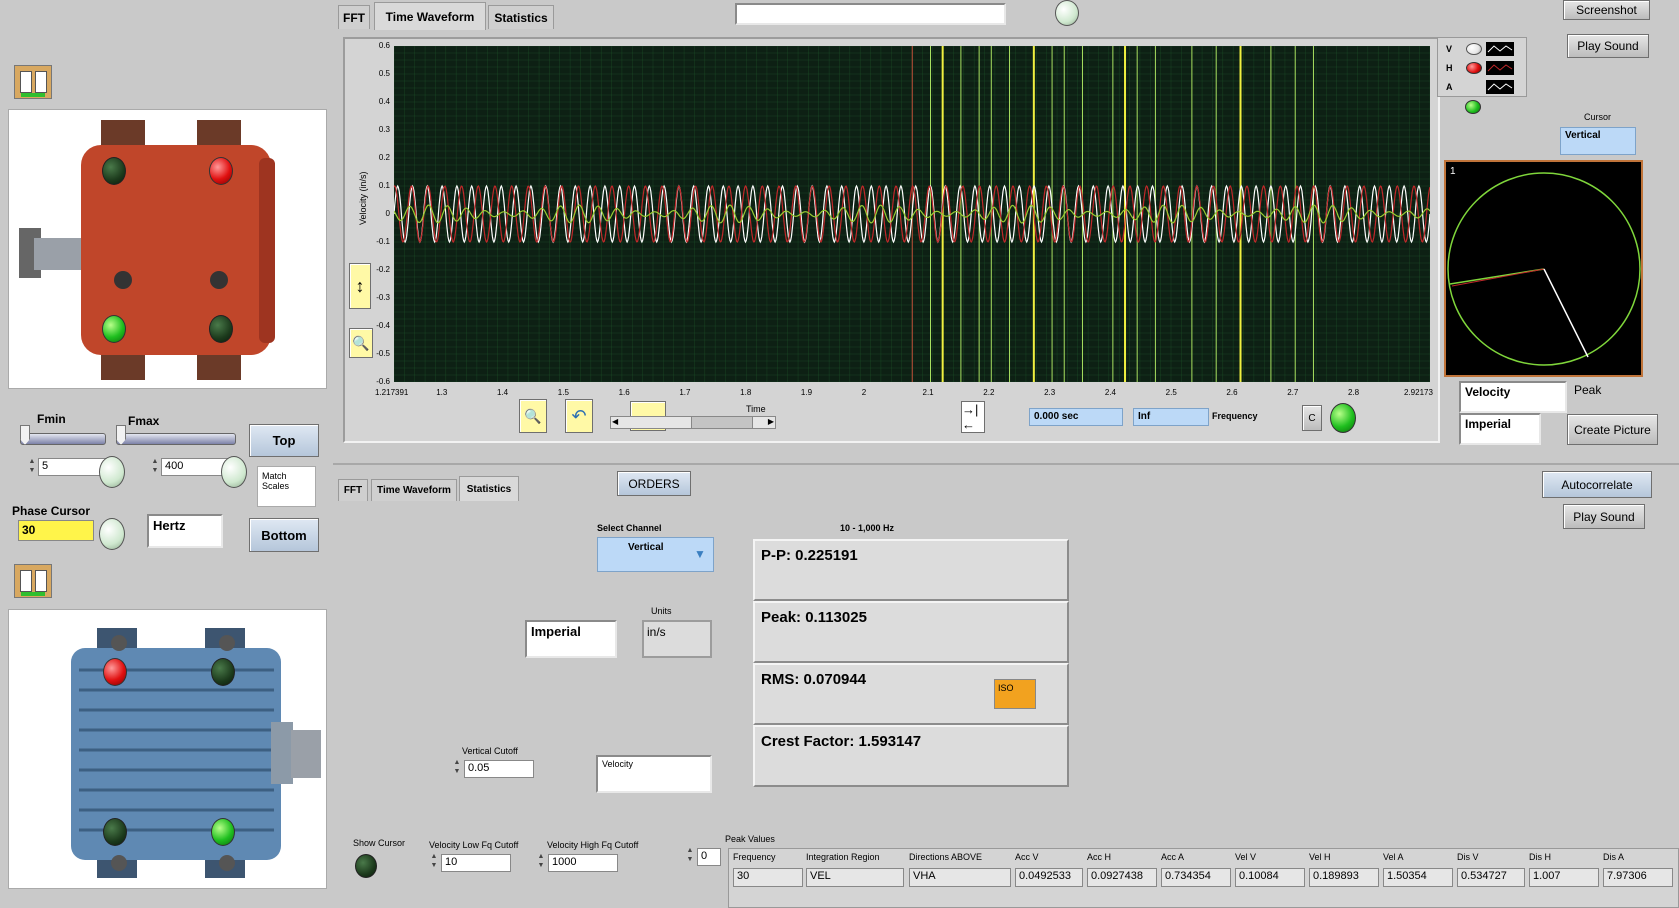 The height and width of the screenshot is (908, 1679). Describe the element at coordinates (654, 483) in the screenshot. I see `orders-button: ORDERS` at that location.